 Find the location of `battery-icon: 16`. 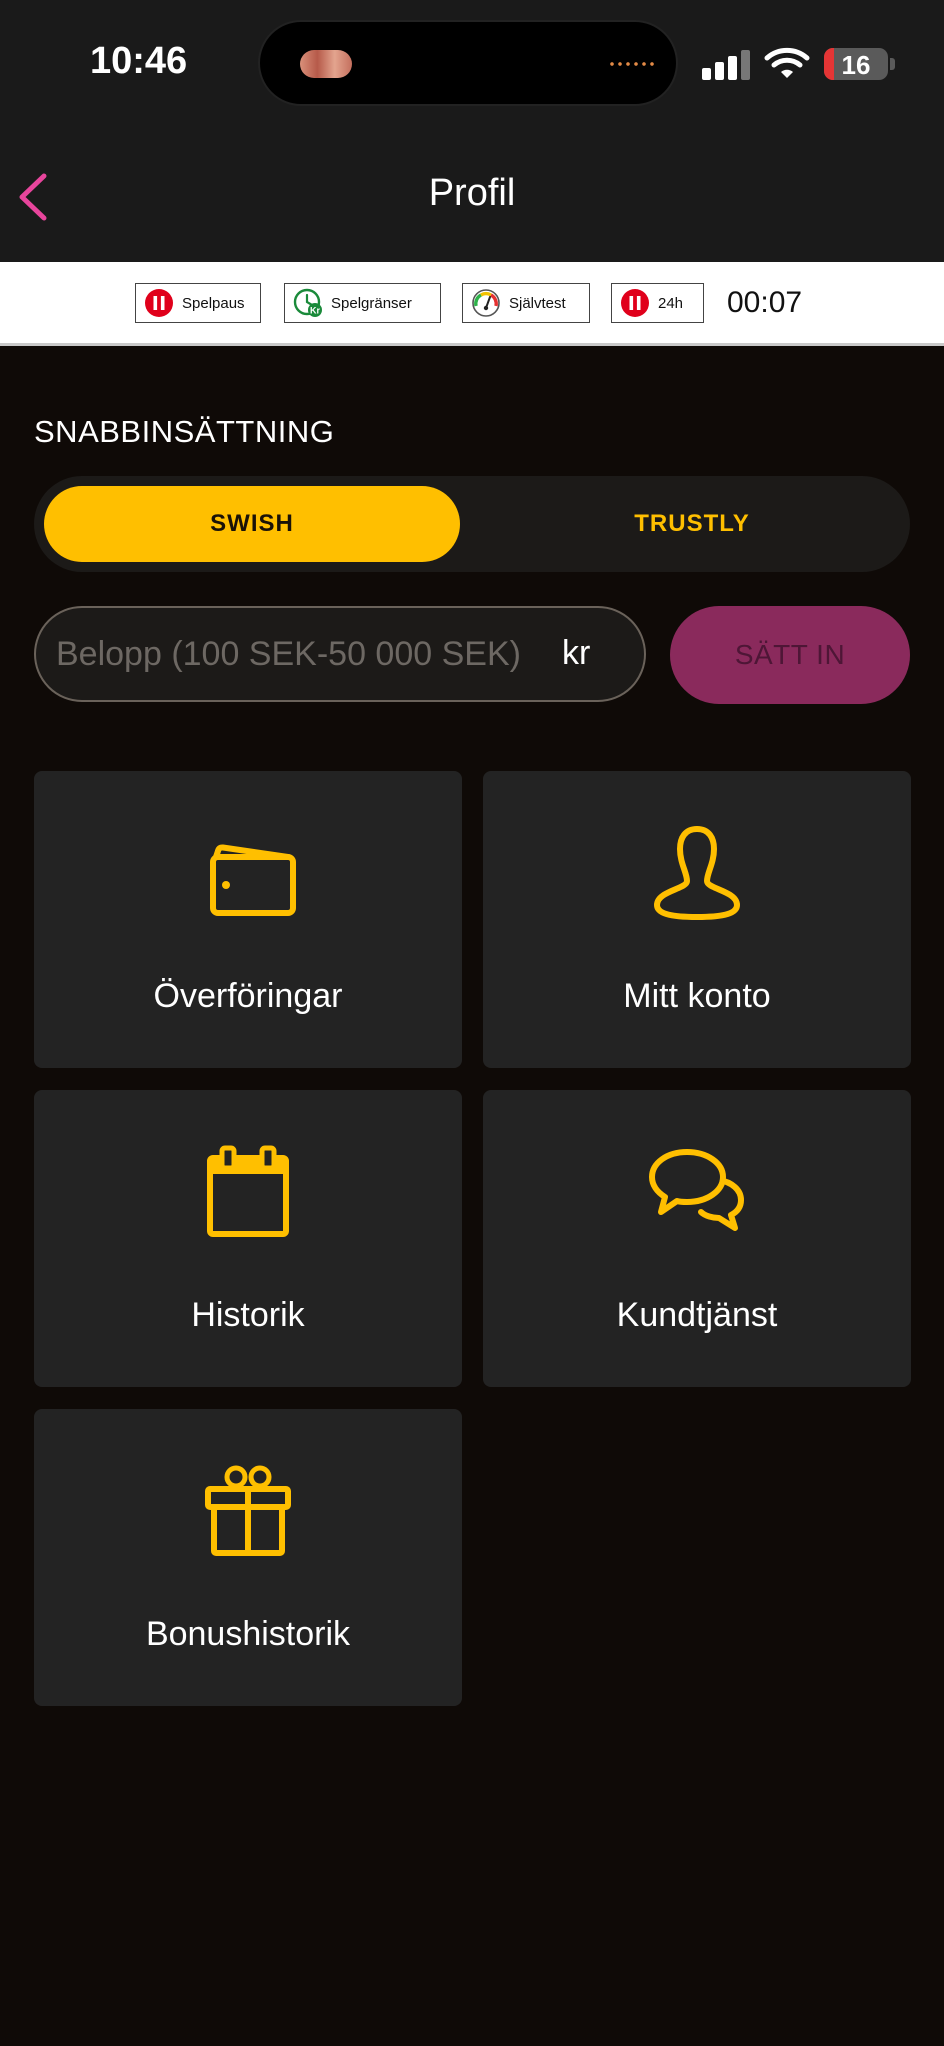

battery-icon: 16 is located at coordinates (856, 64).